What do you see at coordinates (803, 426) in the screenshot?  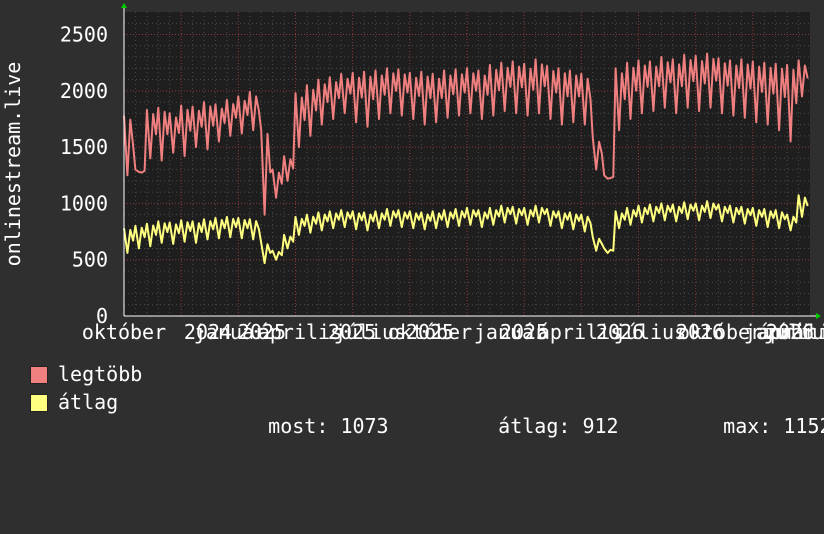 I see `stat-max-value: 1152` at bounding box center [803, 426].